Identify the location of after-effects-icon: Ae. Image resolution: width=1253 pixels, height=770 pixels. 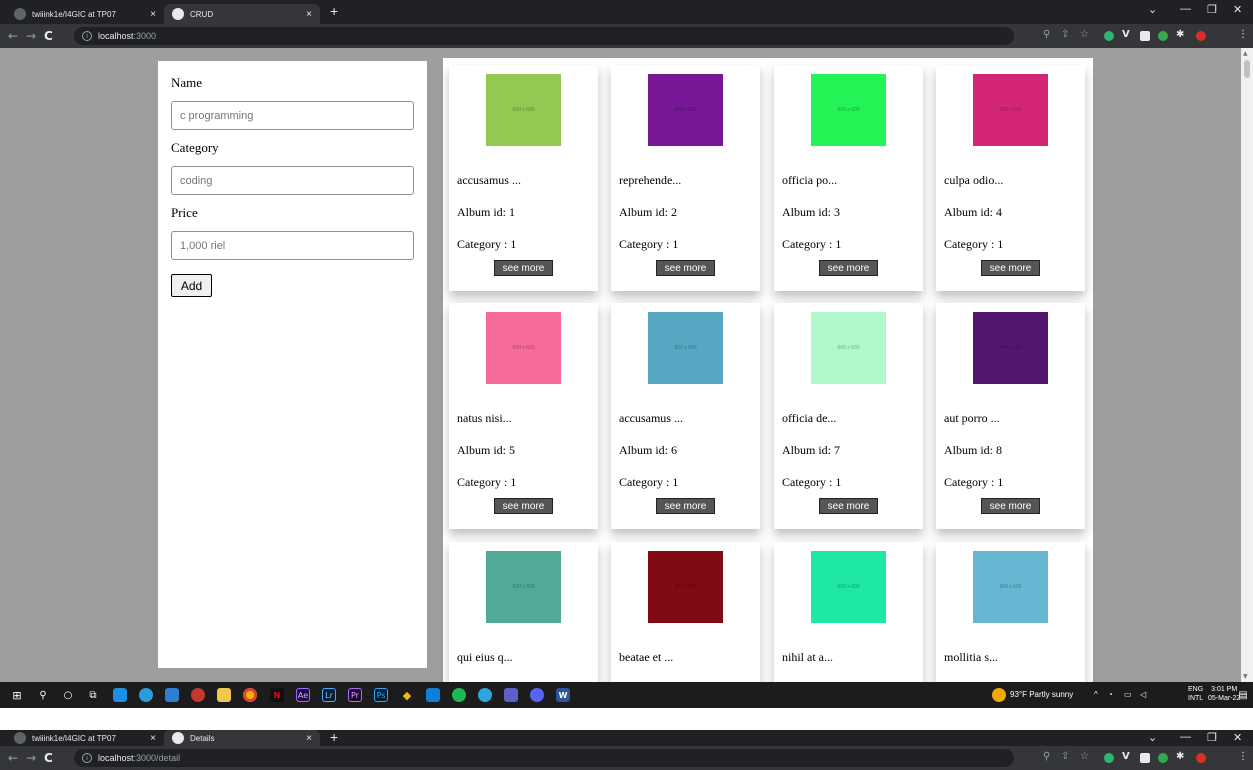
(303, 695).